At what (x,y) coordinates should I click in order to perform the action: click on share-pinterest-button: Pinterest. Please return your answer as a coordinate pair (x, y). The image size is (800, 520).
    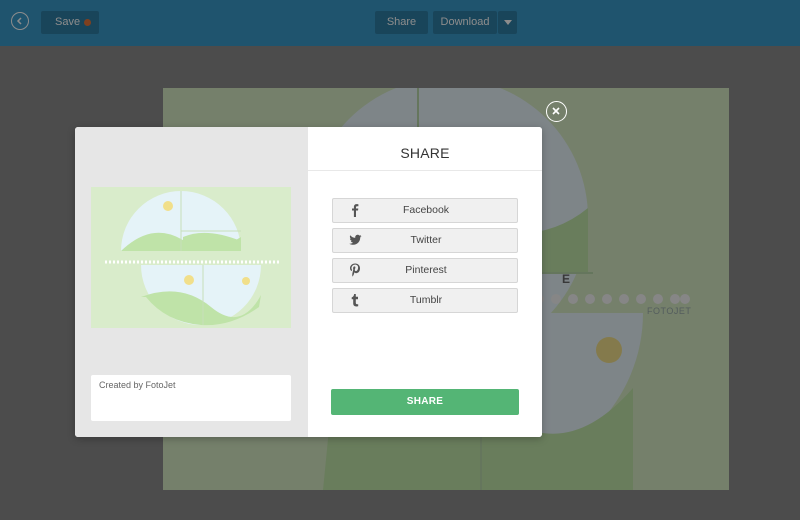
    Looking at the image, I should click on (425, 270).